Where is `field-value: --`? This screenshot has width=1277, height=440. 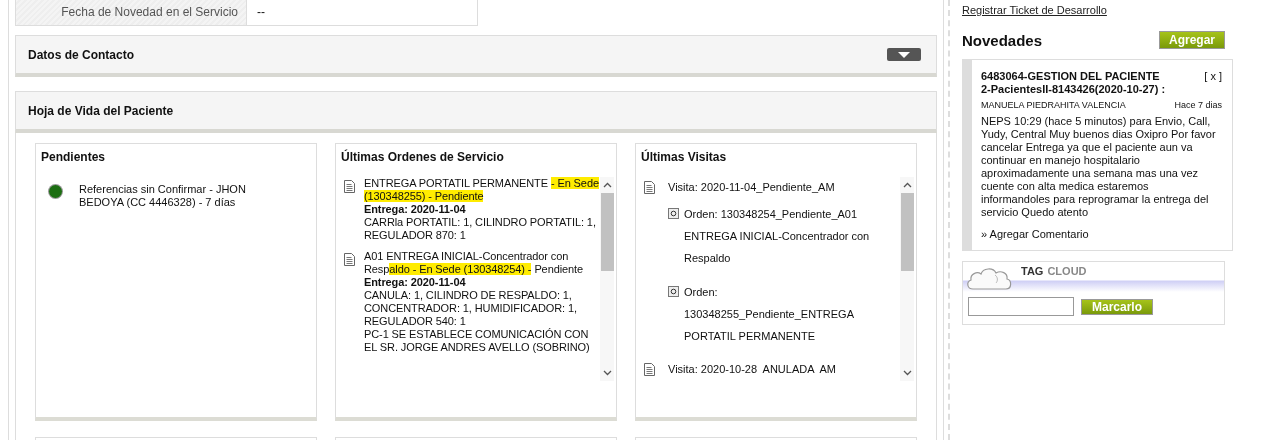 field-value: -- is located at coordinates (260, 12).